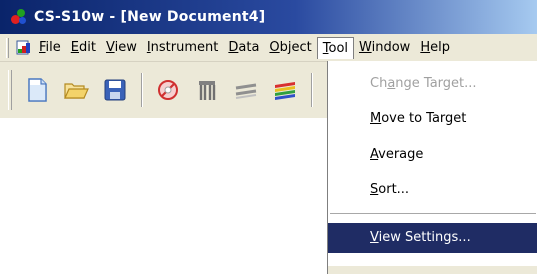 The width and height of the screenshot is (537, 274). Describe the element at coordinates (274, 47) in the screenshot. I see `menu-accelerator: O` at that location.